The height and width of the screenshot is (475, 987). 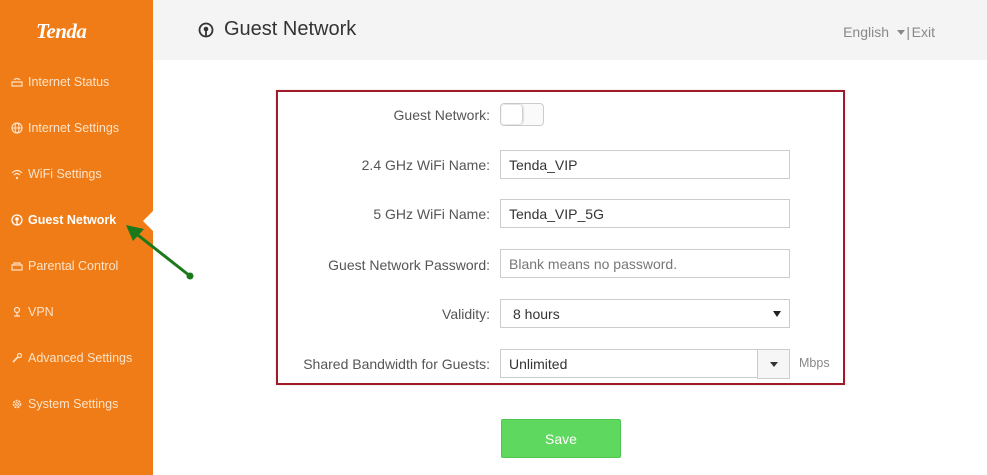 I want to click on tenda-logo: Tenda, so click(x=61, y=31).